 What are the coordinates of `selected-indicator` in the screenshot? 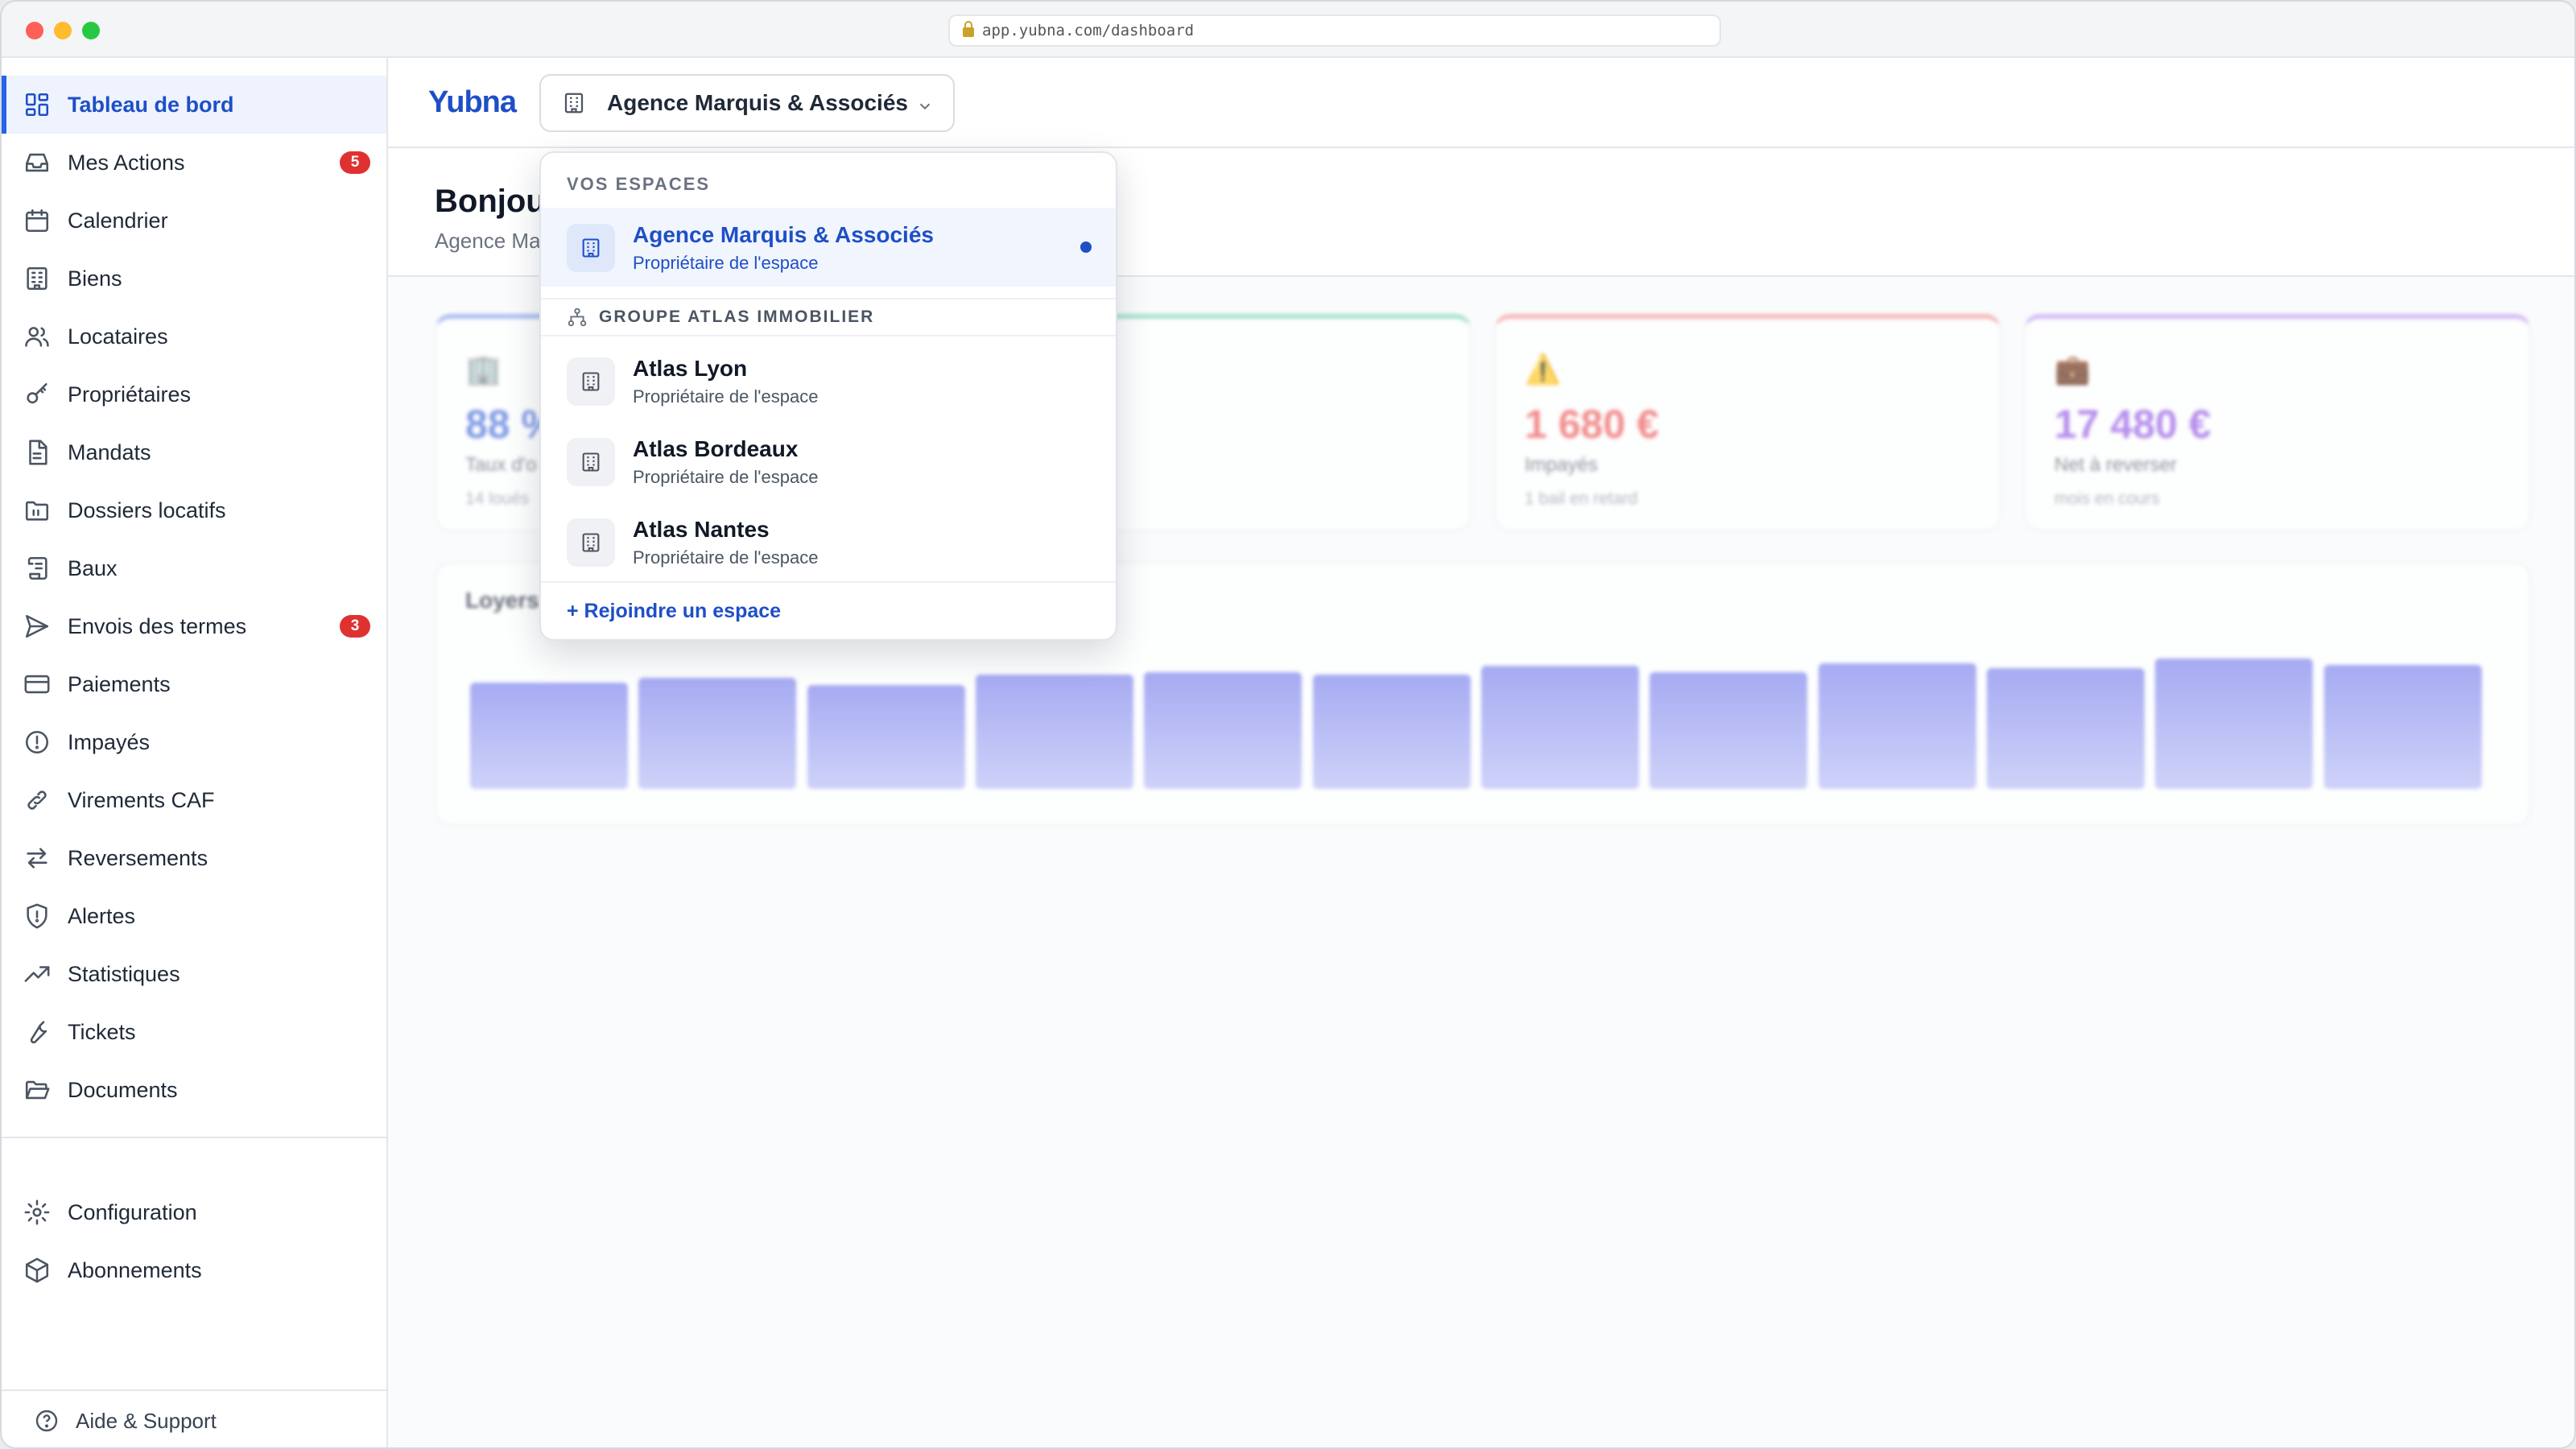 It's located at (1086, 247).